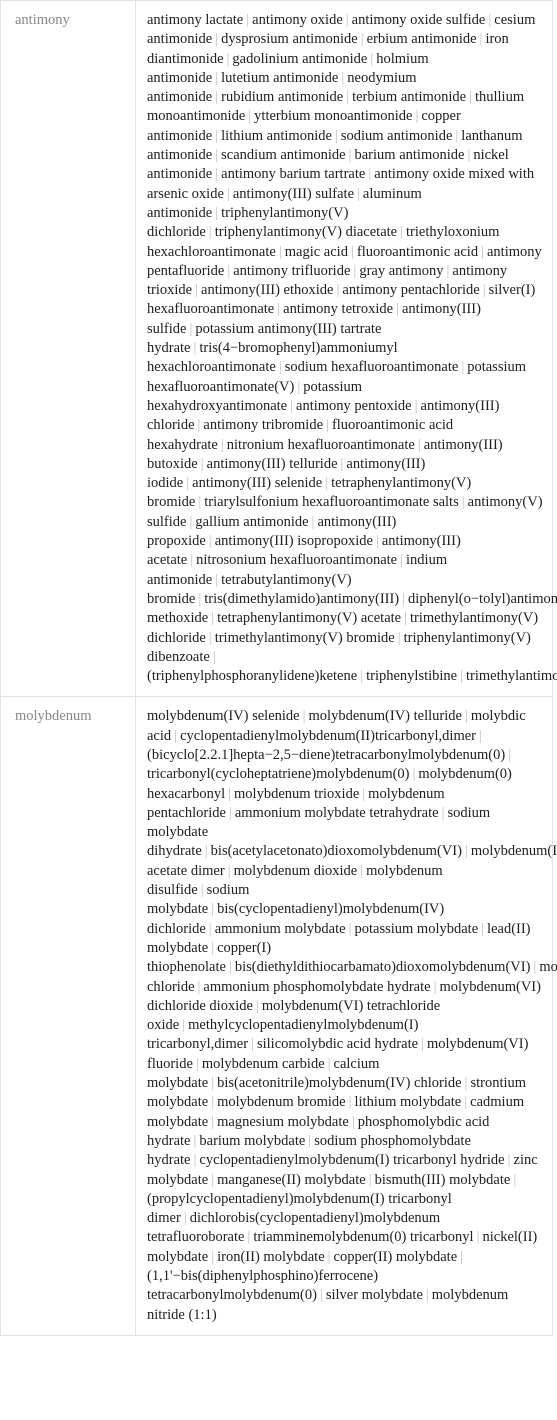  What do you see at coordinates (257, 483) in the screenshot?
I see `compound-name: antimony(III) selenide` at bounding box center [257, 483].